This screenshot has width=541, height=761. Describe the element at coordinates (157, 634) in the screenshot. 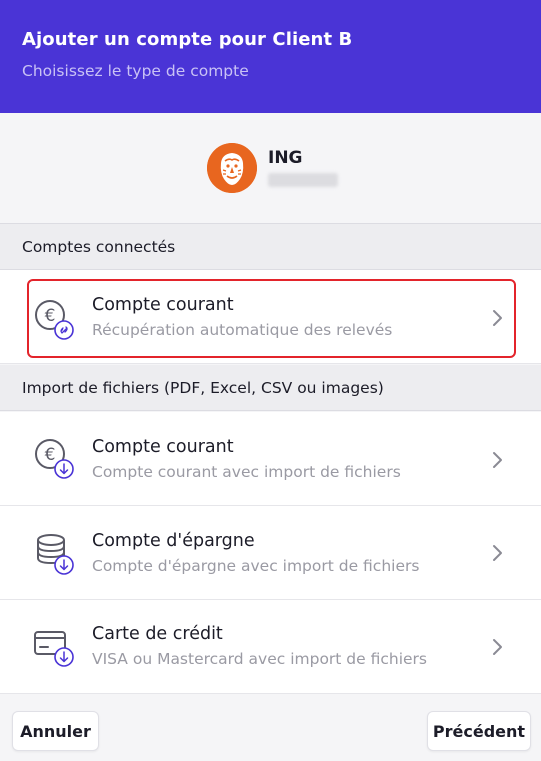

I see `item-title: Carte de crédit` at that location.